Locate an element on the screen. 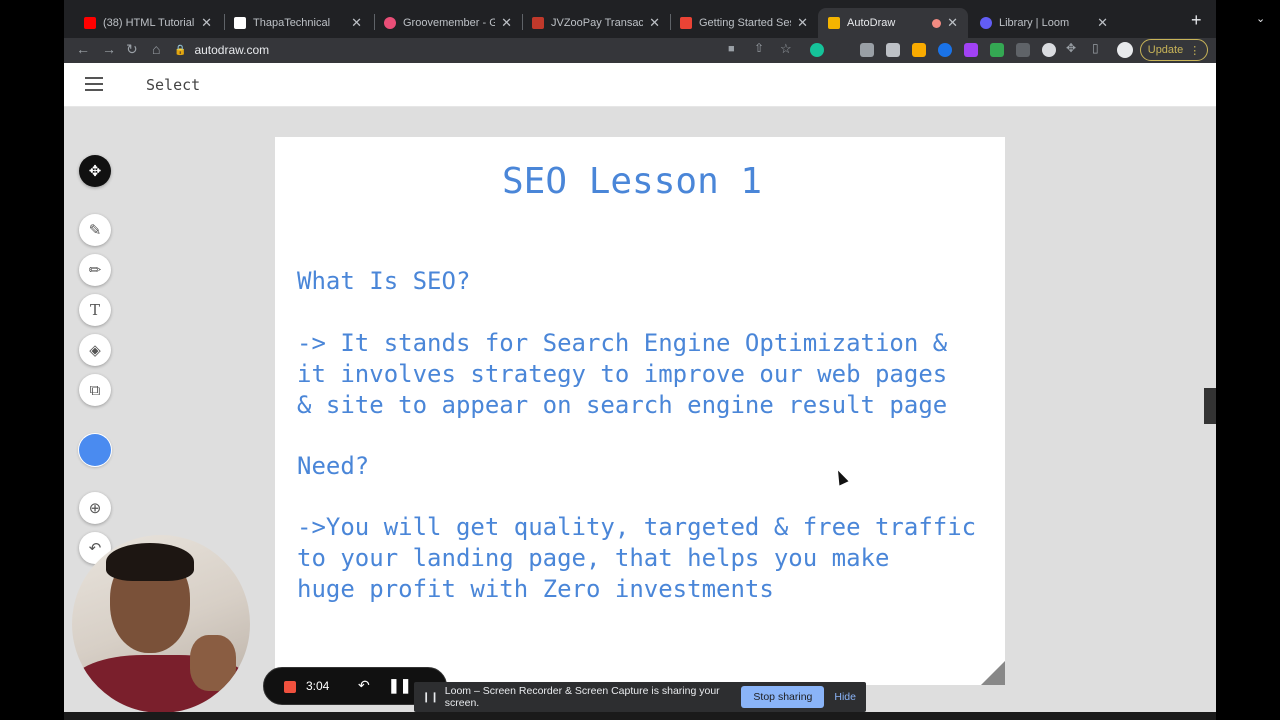  function-ext-icon is located at coordinates (1023, 50).